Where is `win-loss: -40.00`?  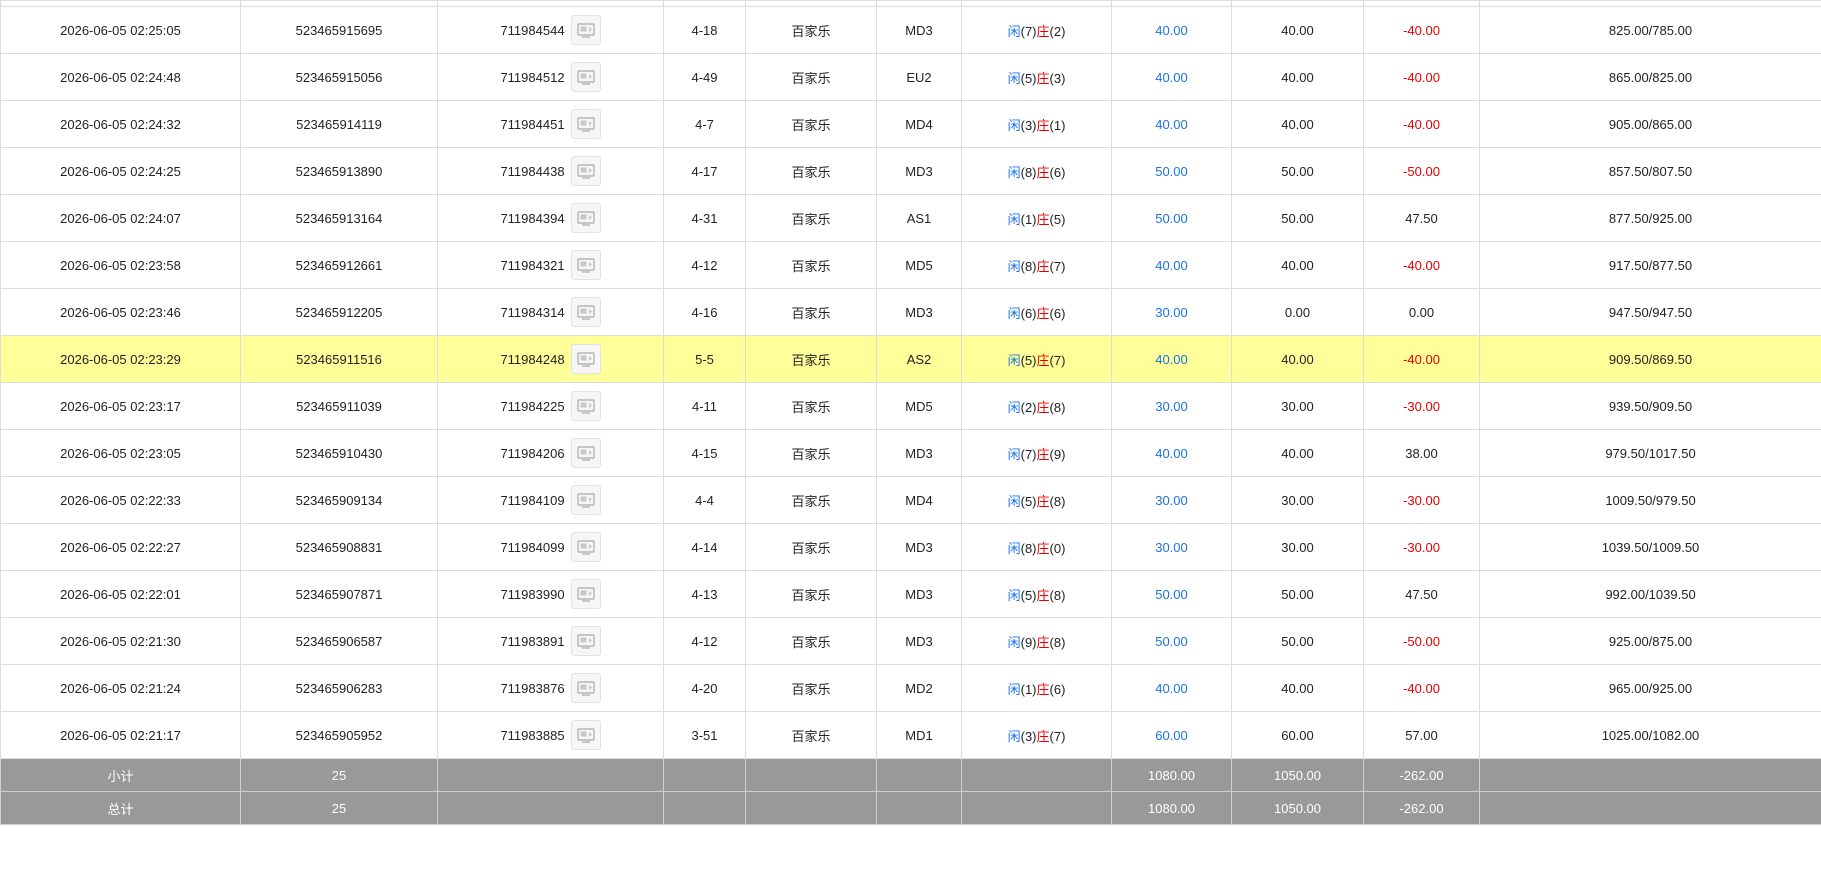
win-loss: -40.00 is located at coordinates (1421, 265).